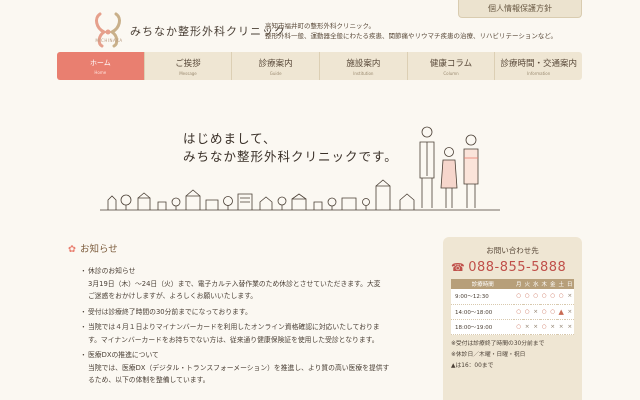 This screenshot has width=640, height=400. I want to click on nav-message: ご挨拶 Message, so click(187, 66).